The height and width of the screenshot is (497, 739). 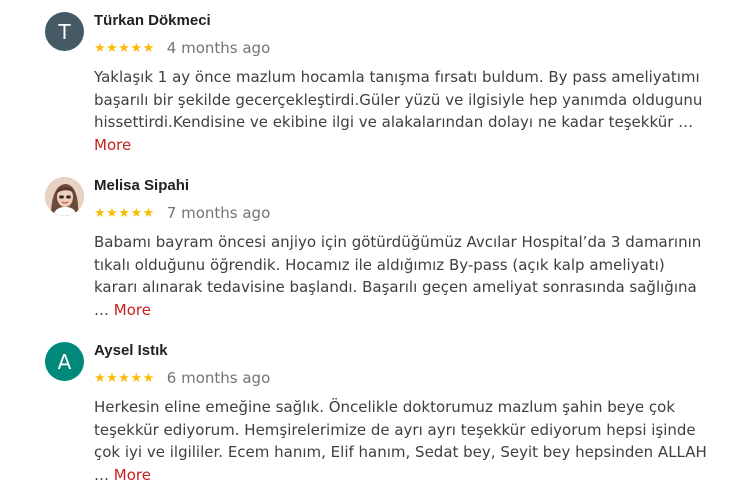 I want to click on review-date: 6 months ago, so click(x=218, y=378).